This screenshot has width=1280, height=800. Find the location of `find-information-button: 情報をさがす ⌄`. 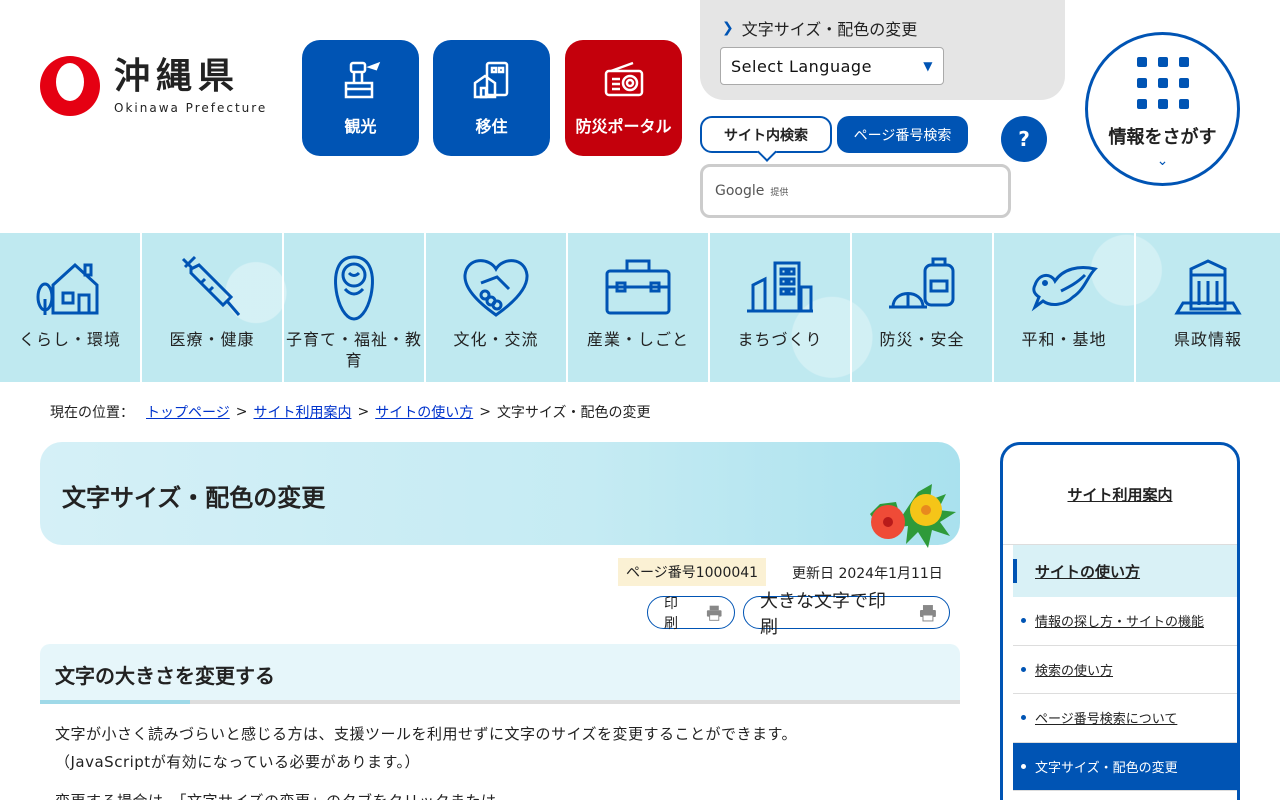

find-information-button: 情報をさがす ⌄ is located at coordinates (1162, 109).